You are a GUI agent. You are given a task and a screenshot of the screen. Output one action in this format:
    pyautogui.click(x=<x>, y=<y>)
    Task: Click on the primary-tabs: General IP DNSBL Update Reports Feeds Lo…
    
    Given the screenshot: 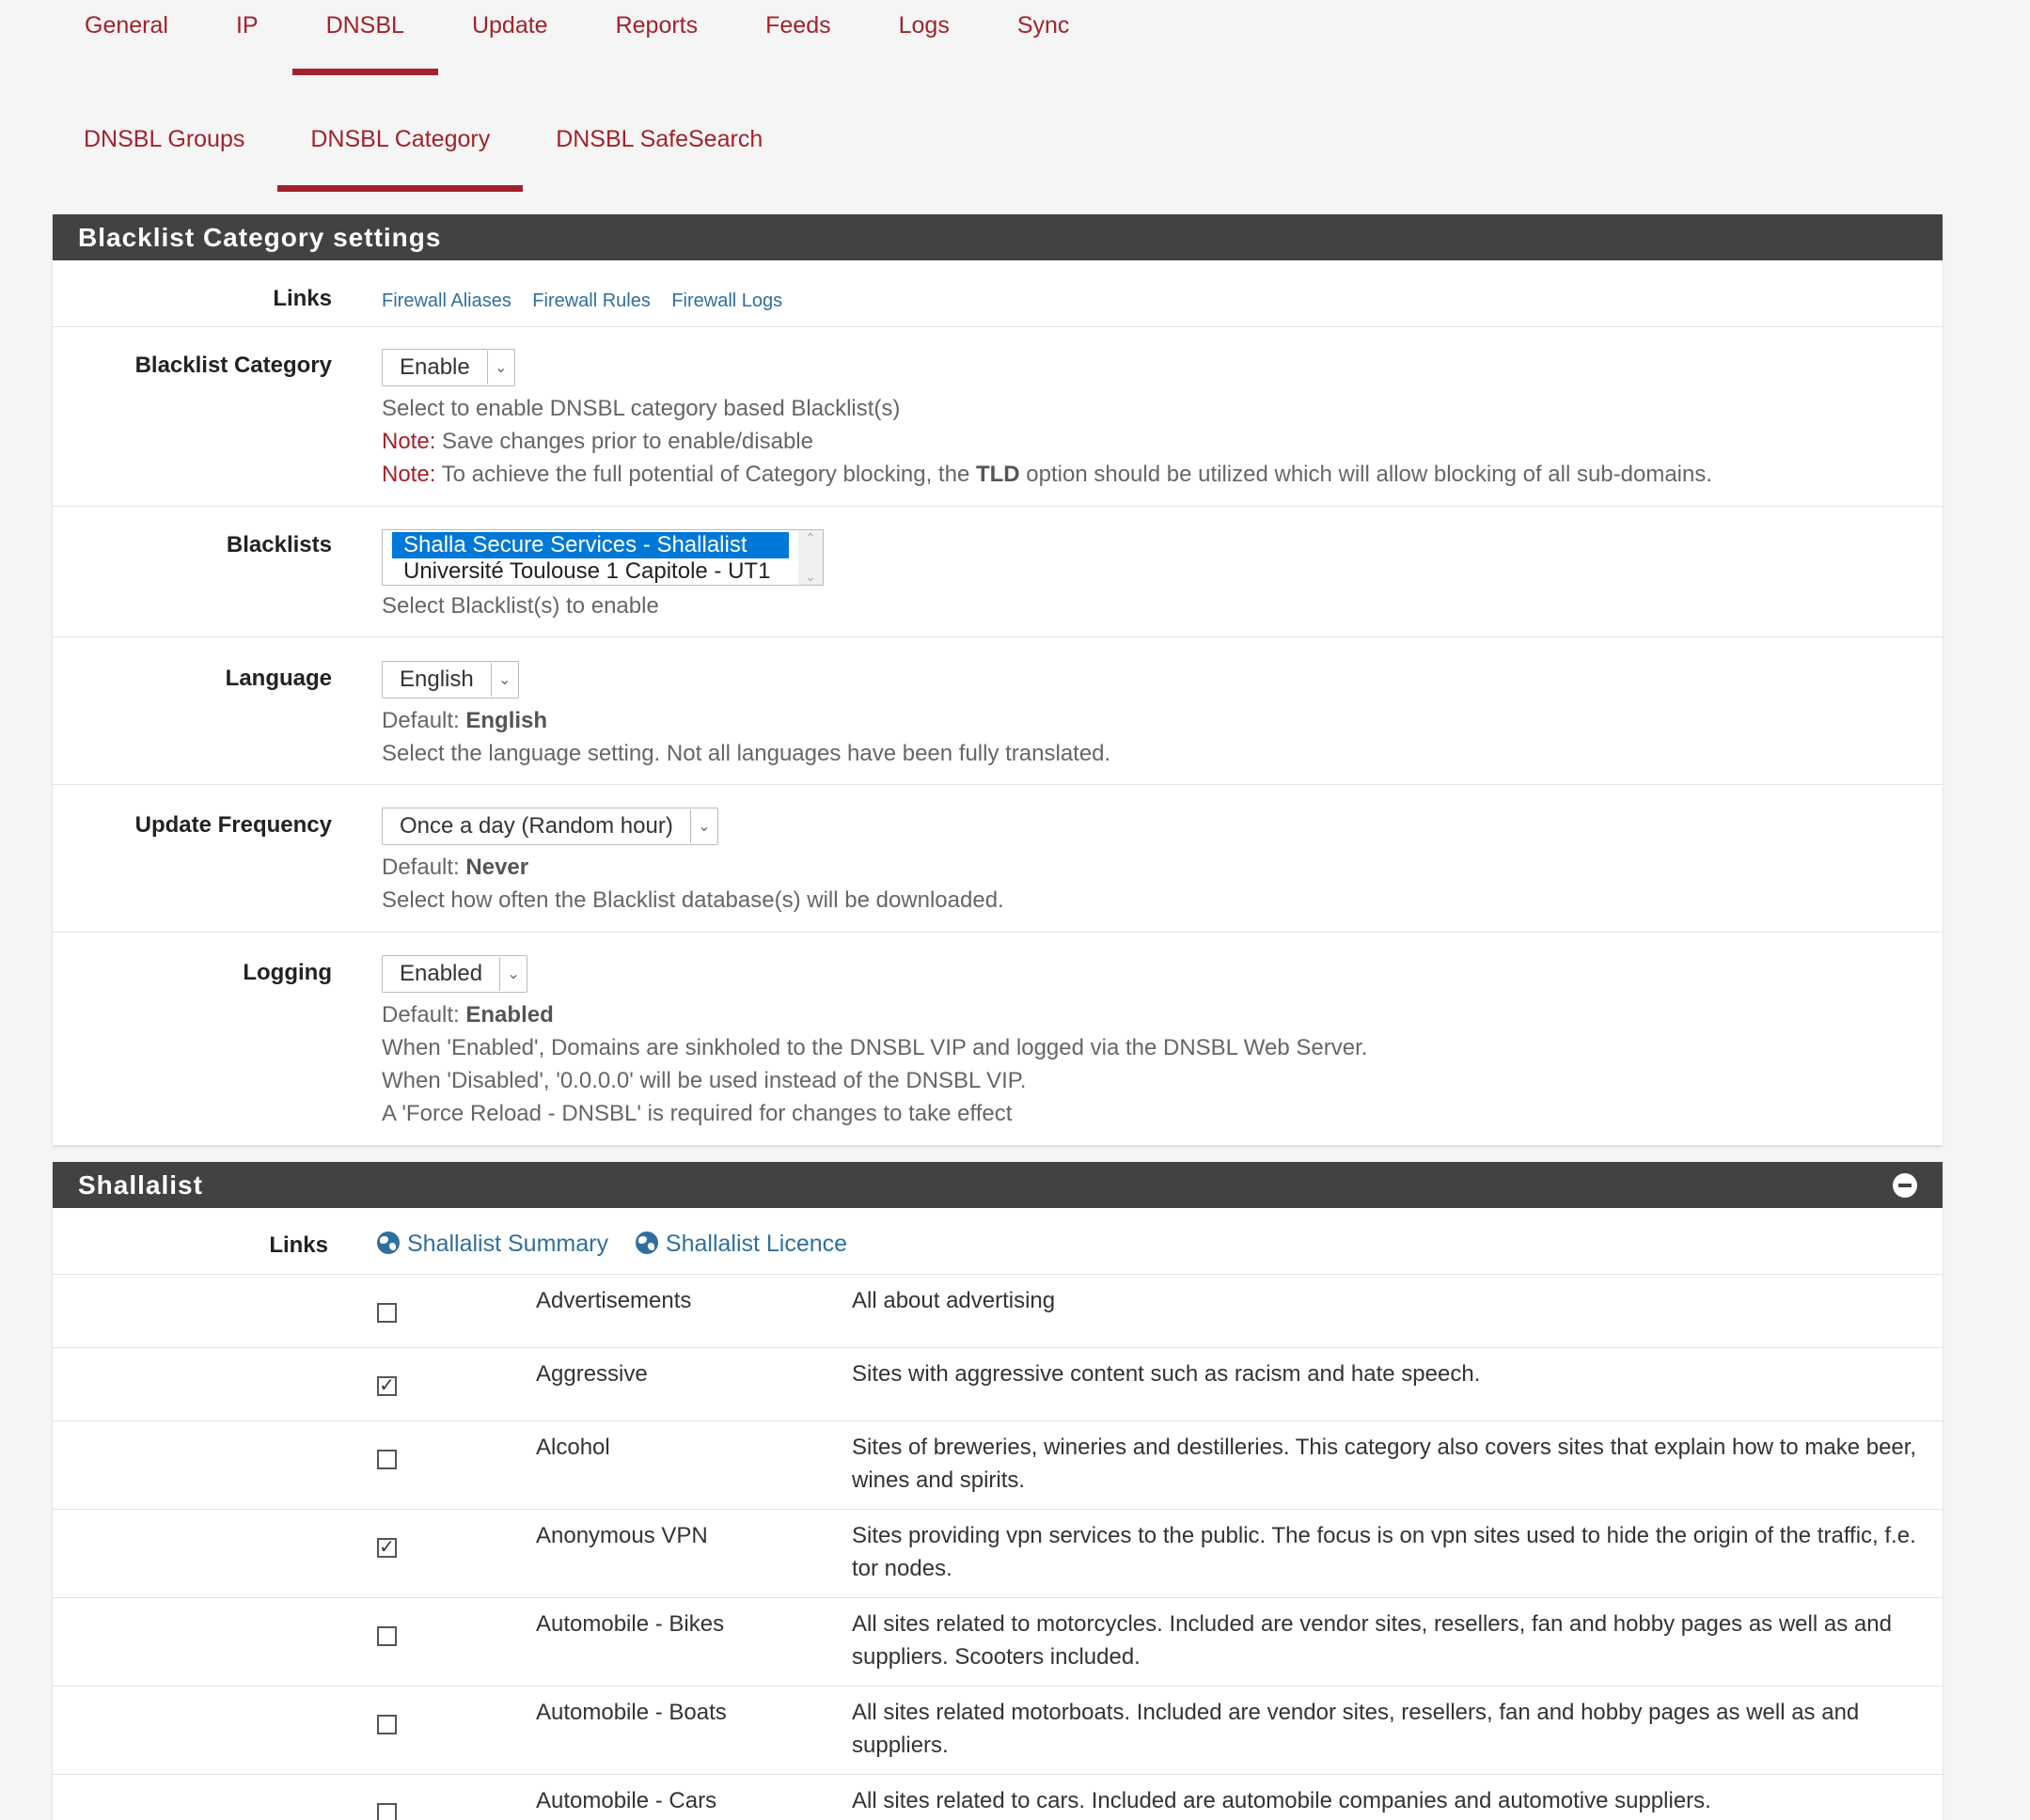 What is the action you would take?
    pyautogui.click(x=577, y=42)
    